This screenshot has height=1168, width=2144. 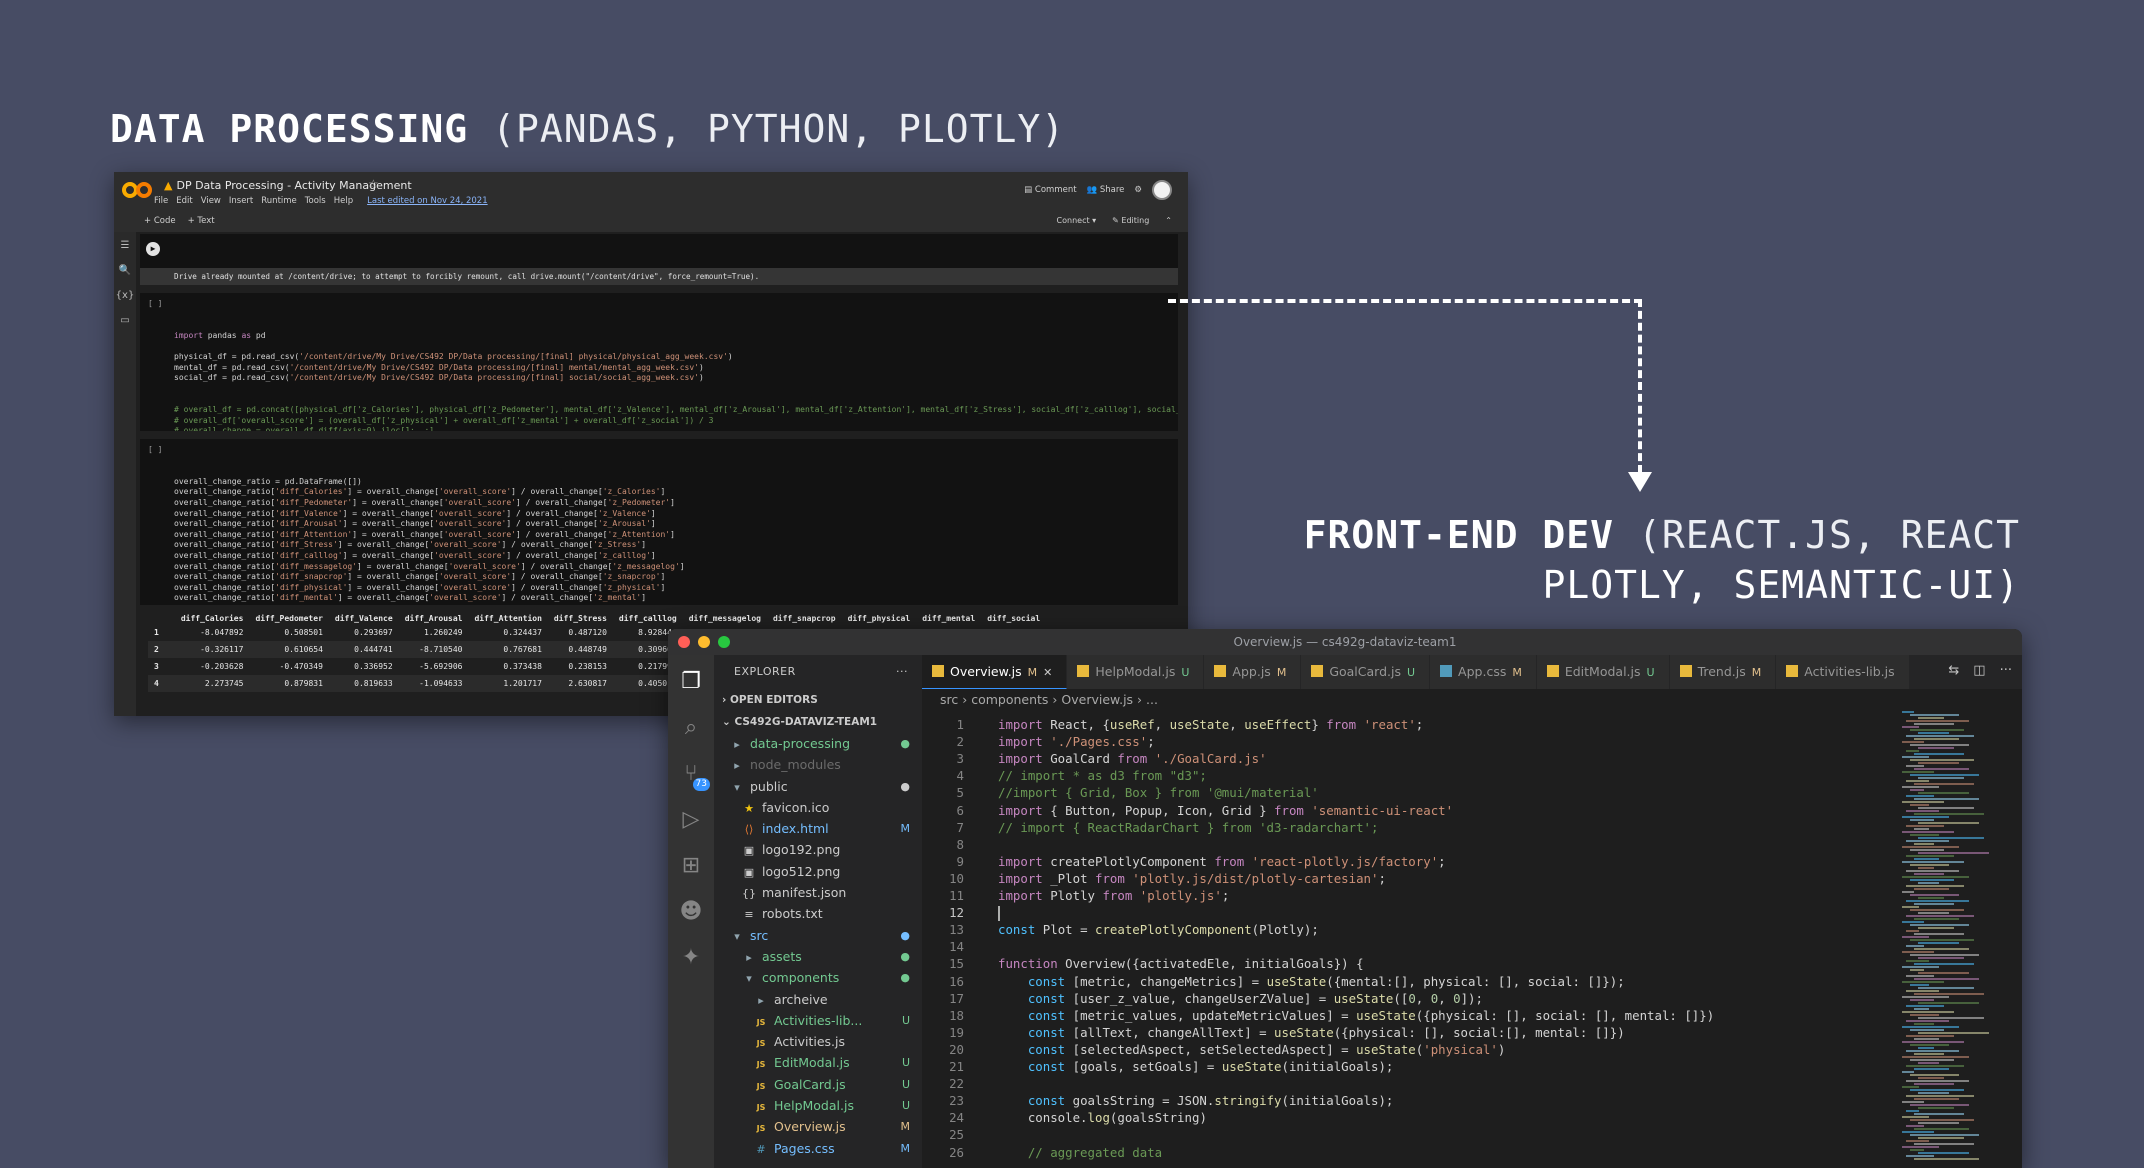 I want to click on run-debug-icon: ▷, so click(x=691, y=820).